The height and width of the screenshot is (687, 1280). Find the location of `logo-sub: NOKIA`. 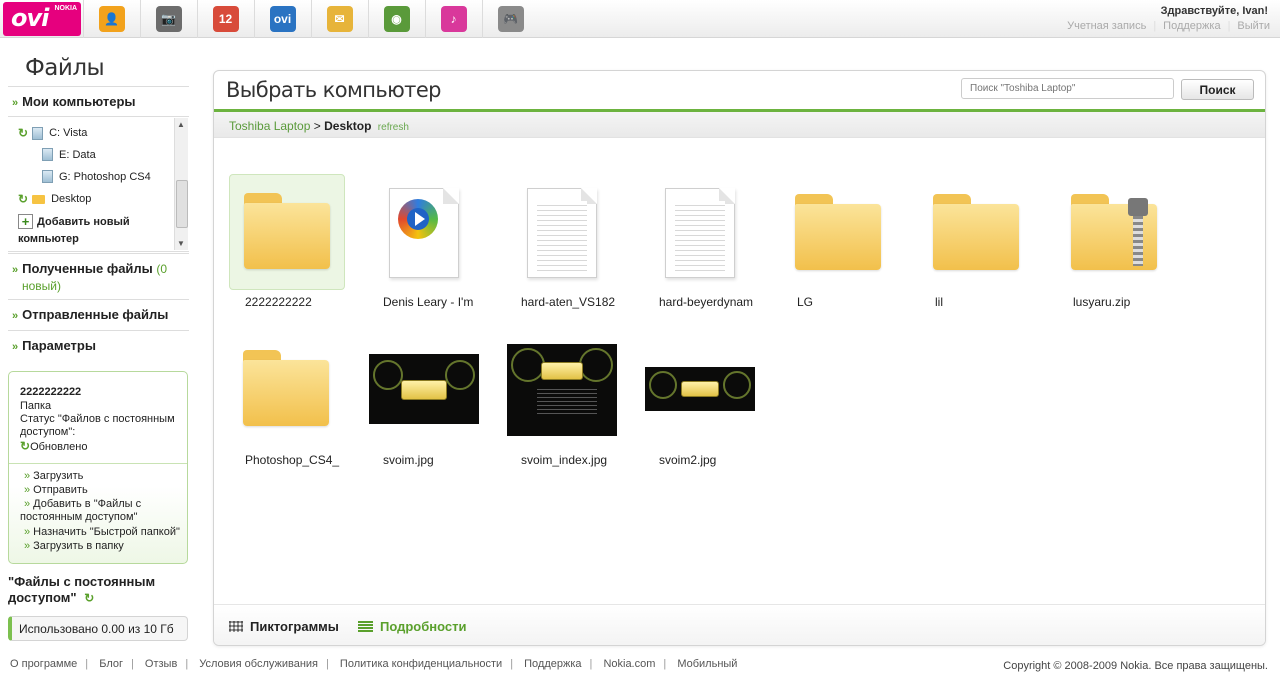

logo-sub: NOKIA is located at coordinates (65, 8).